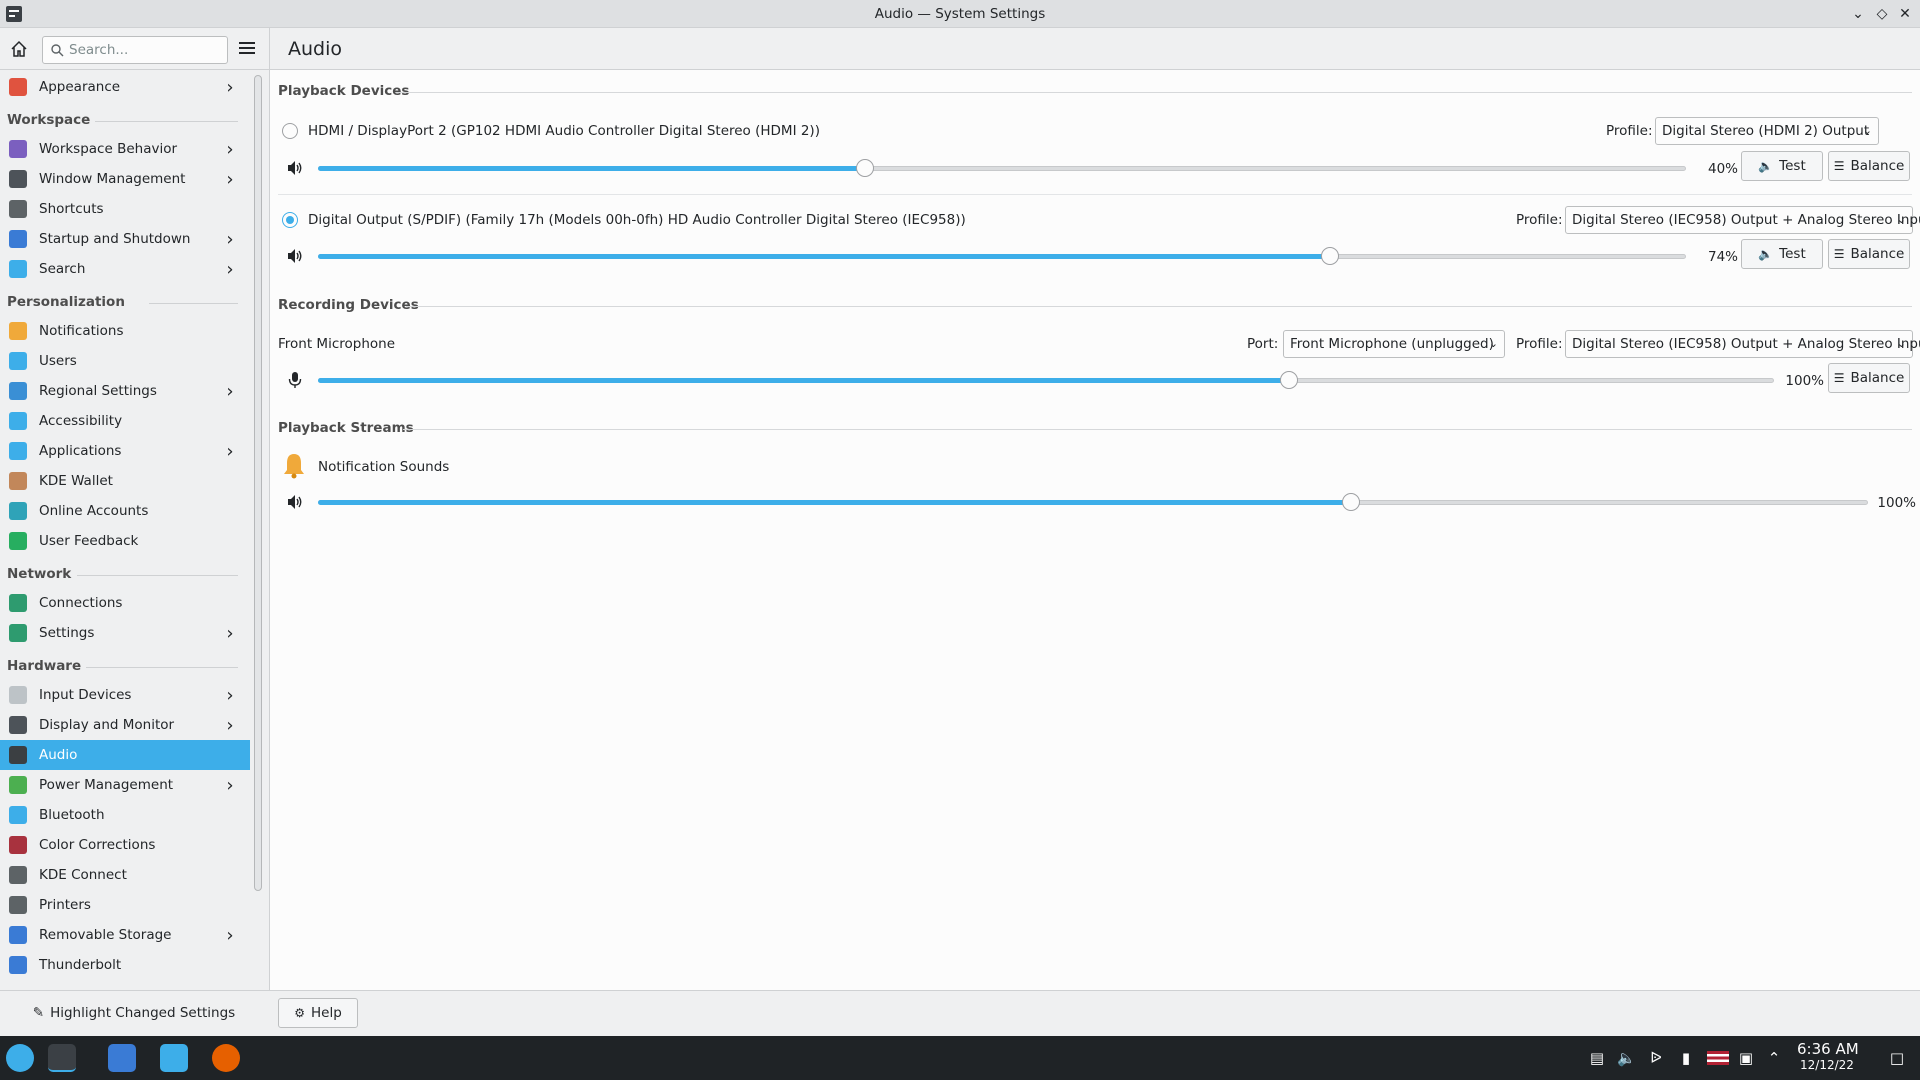 Image resolution: width=1920 pixels, height=1080 pixels. I want to click on show-desktop-icon: □, so click(1897, 1058).